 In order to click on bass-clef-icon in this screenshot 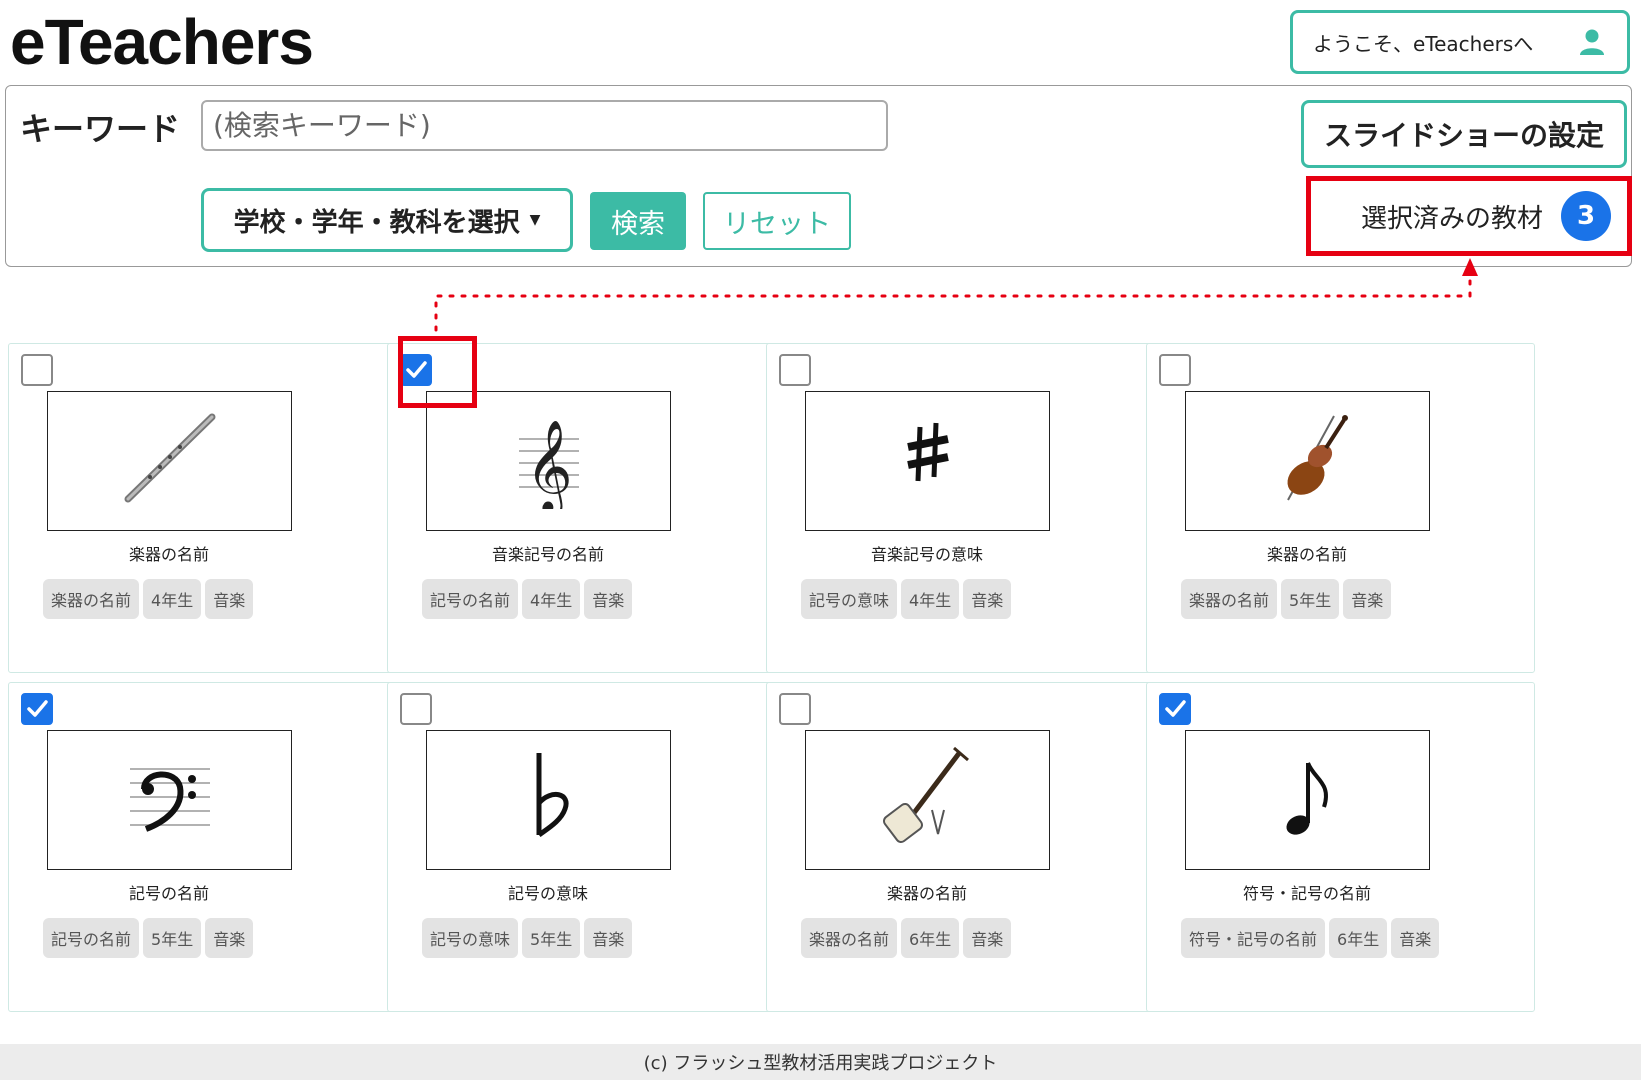, I will do `click(170, 800)`.